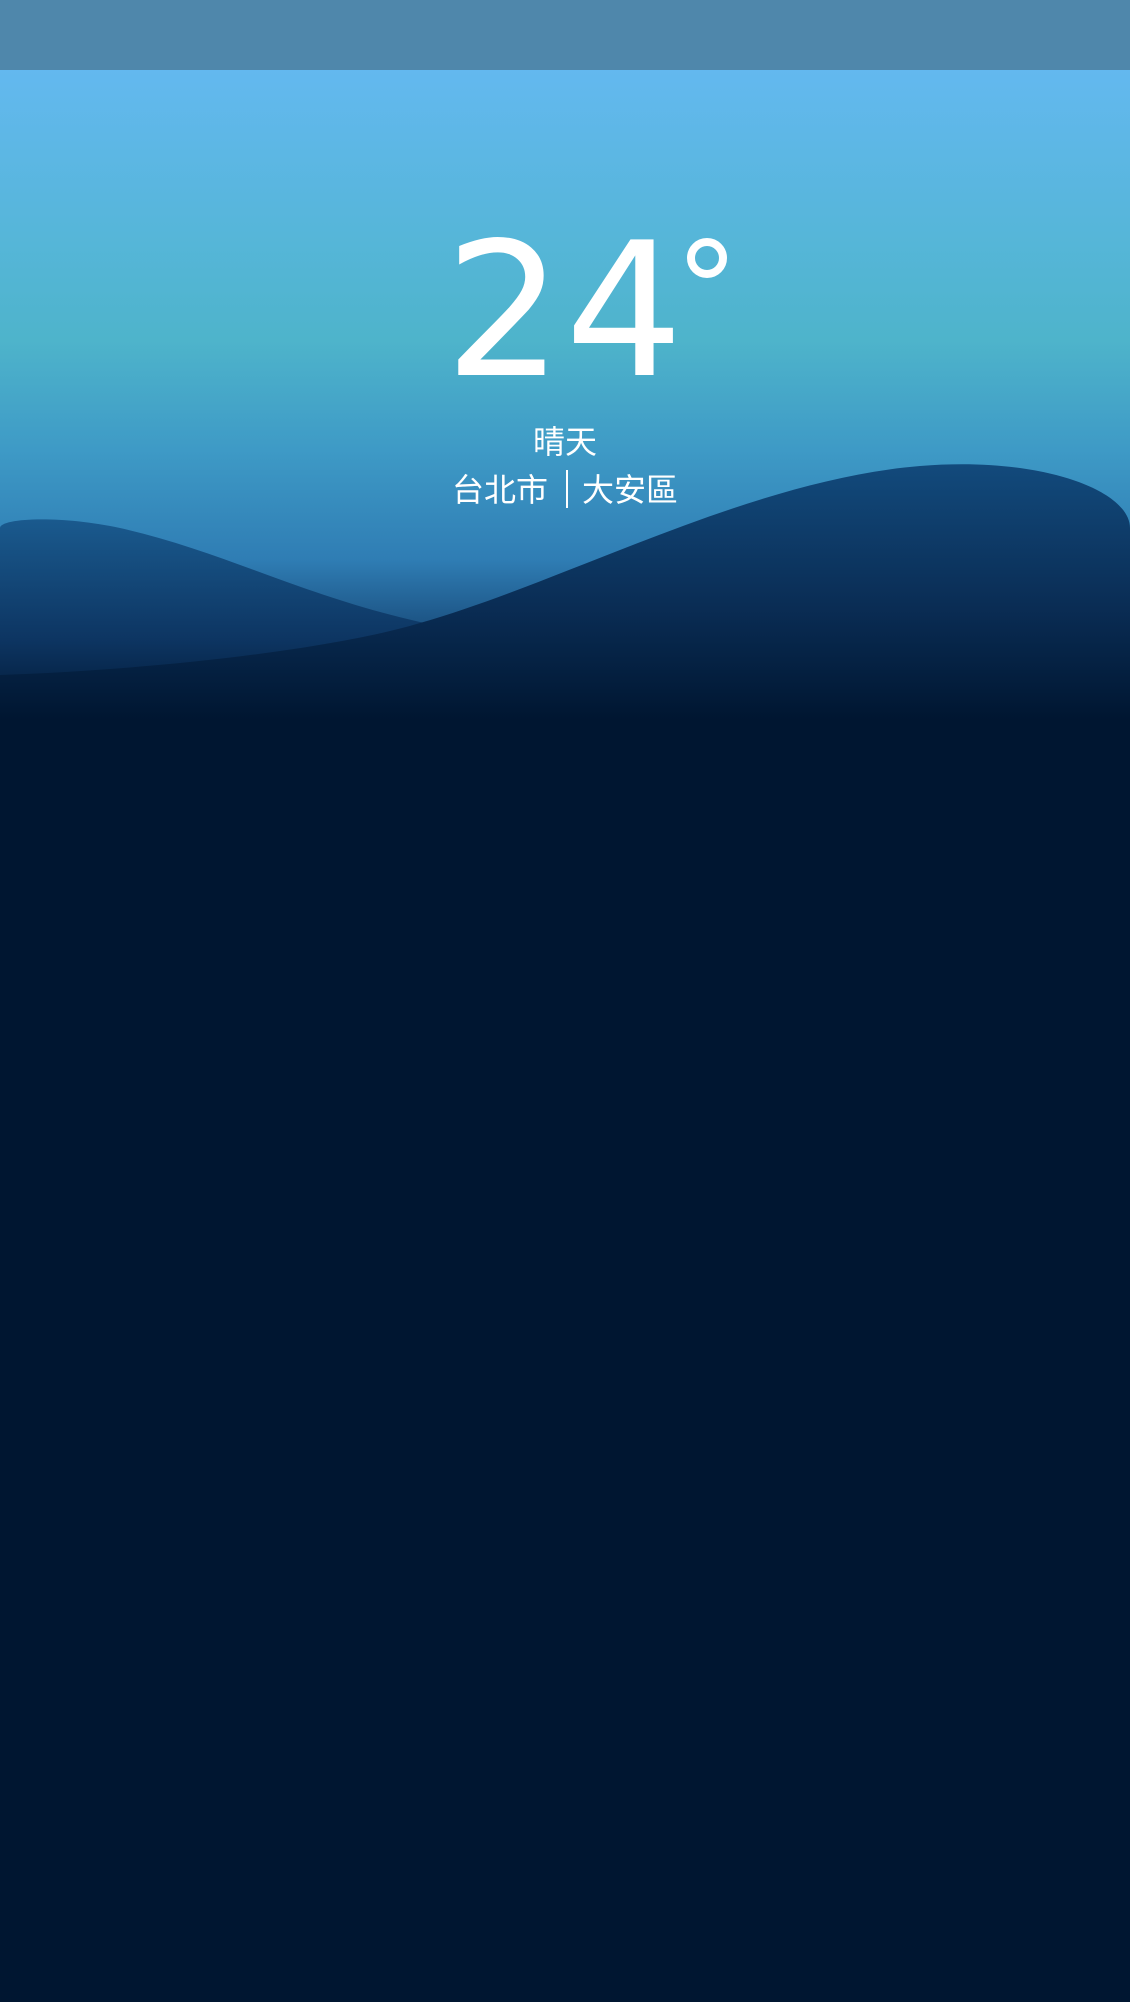  I want to click on location-divider, so click(567, 489).